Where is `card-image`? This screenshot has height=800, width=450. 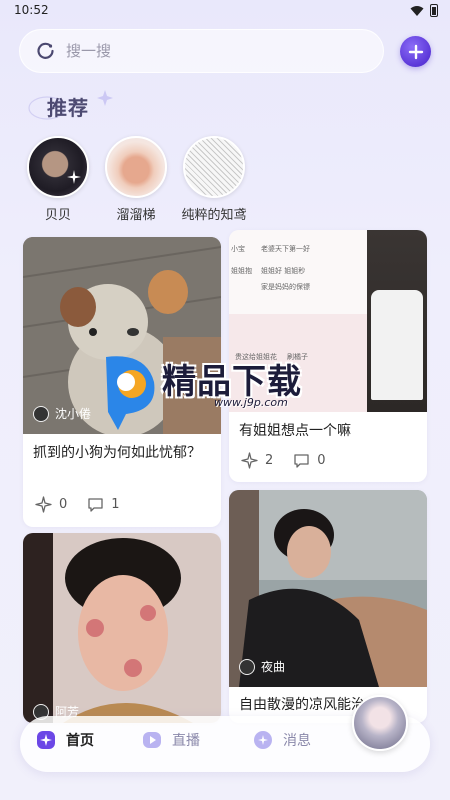
card-image is located at coordinates (122, 628).